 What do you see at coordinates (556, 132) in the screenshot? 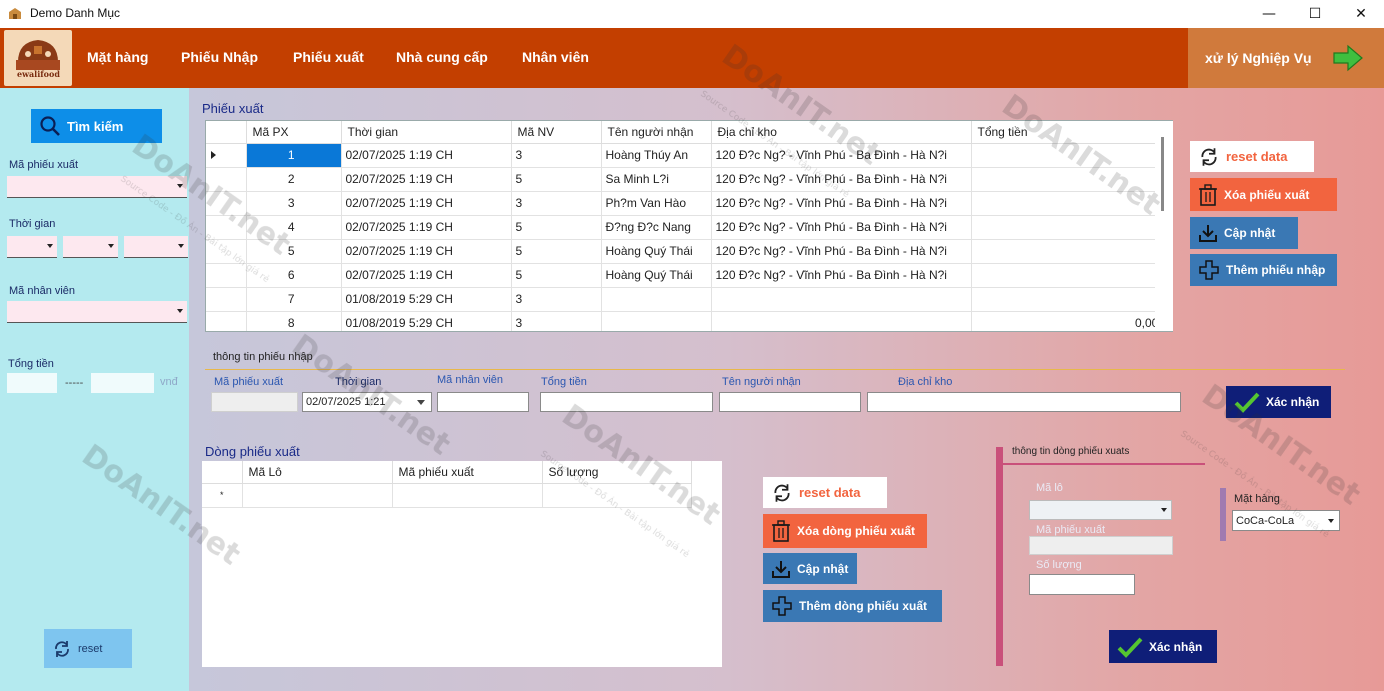
I see `col-ma-nv: Mã NV` at bounding box center [556, 132].